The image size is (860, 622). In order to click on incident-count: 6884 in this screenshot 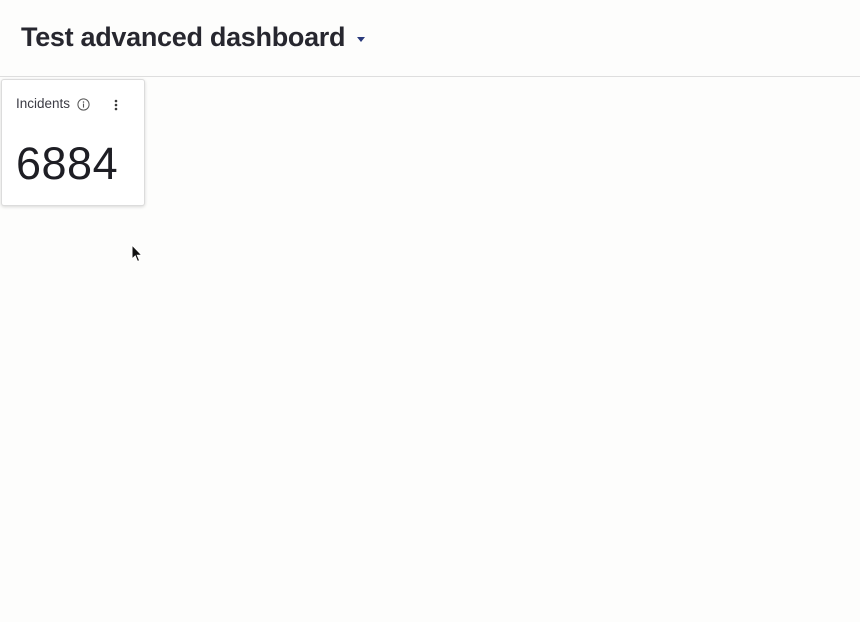, I will do `click(67, 163)`.